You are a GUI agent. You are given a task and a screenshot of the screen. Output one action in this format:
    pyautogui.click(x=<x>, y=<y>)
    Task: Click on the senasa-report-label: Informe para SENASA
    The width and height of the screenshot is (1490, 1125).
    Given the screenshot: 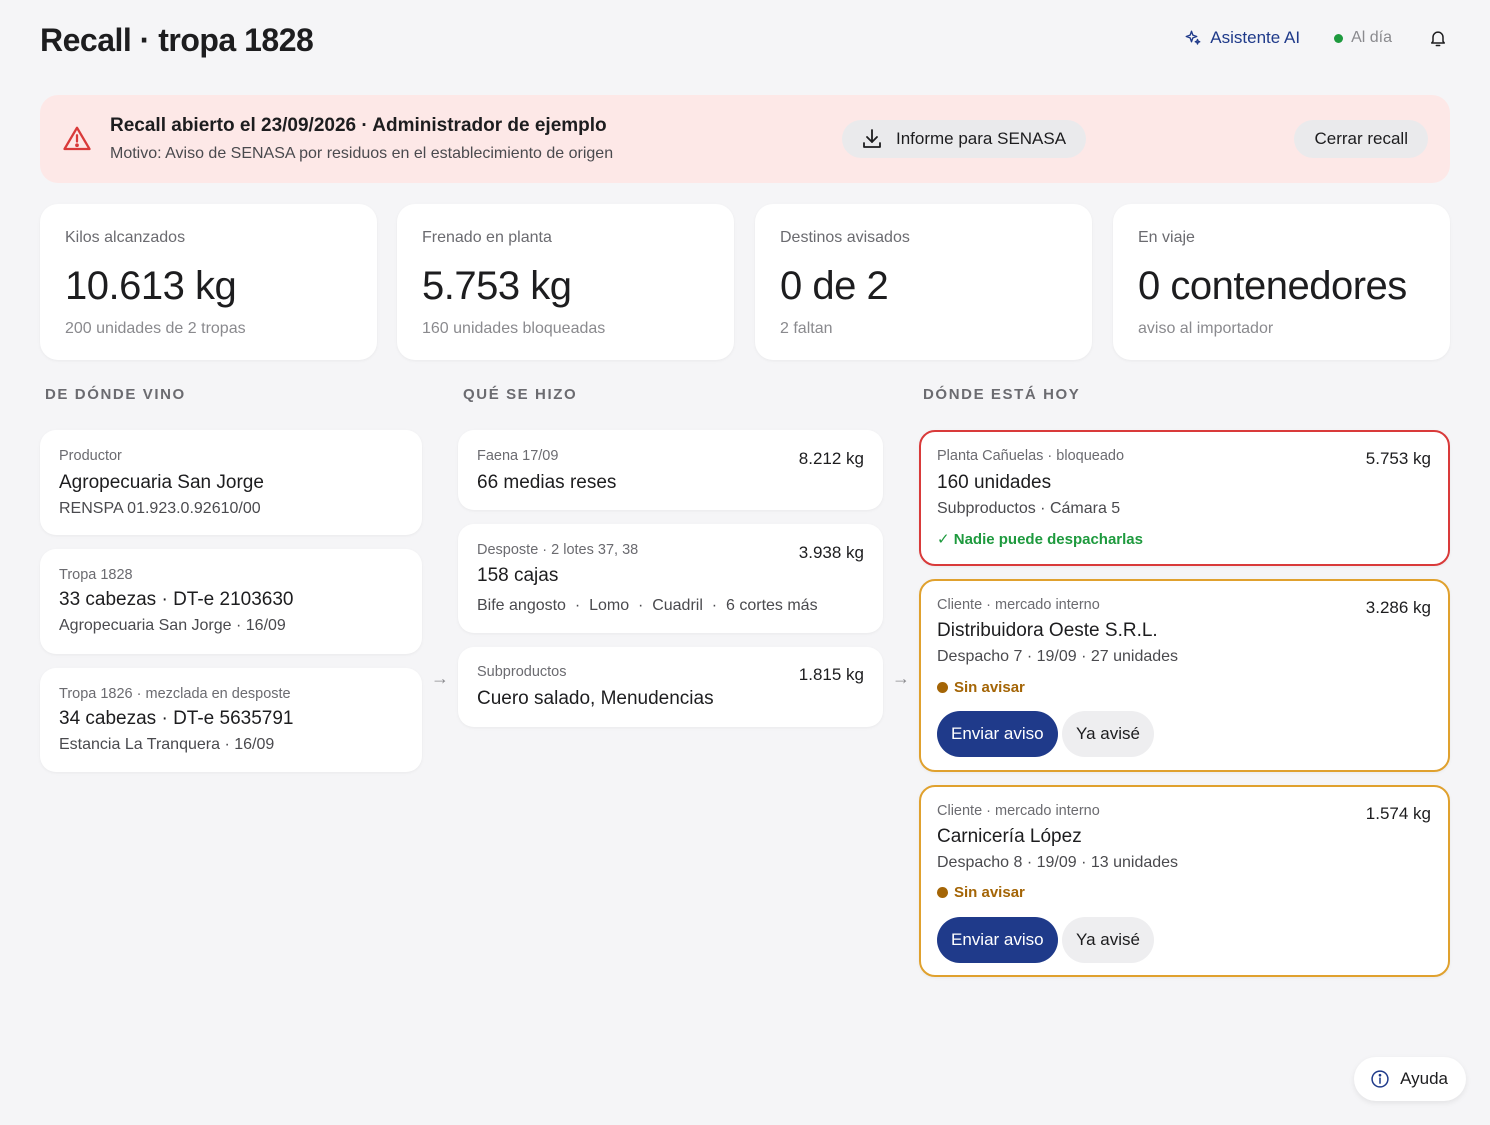 What is the action you would take?
    pyautogui.click(x=981, y=138)
    